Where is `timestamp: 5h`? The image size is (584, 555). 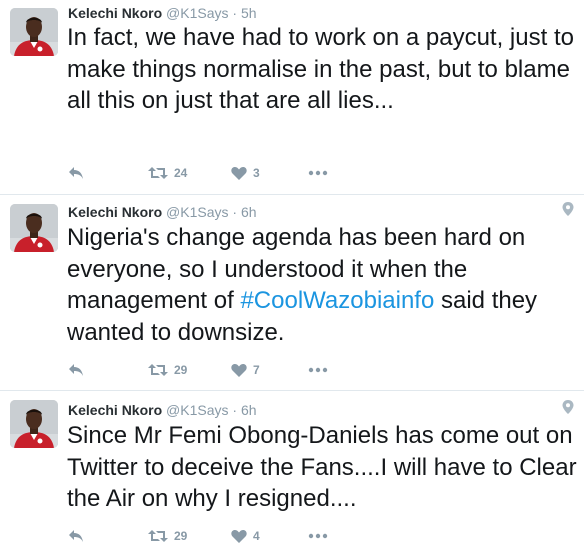 timestamp: 5h is located at coordinates (249, 13).